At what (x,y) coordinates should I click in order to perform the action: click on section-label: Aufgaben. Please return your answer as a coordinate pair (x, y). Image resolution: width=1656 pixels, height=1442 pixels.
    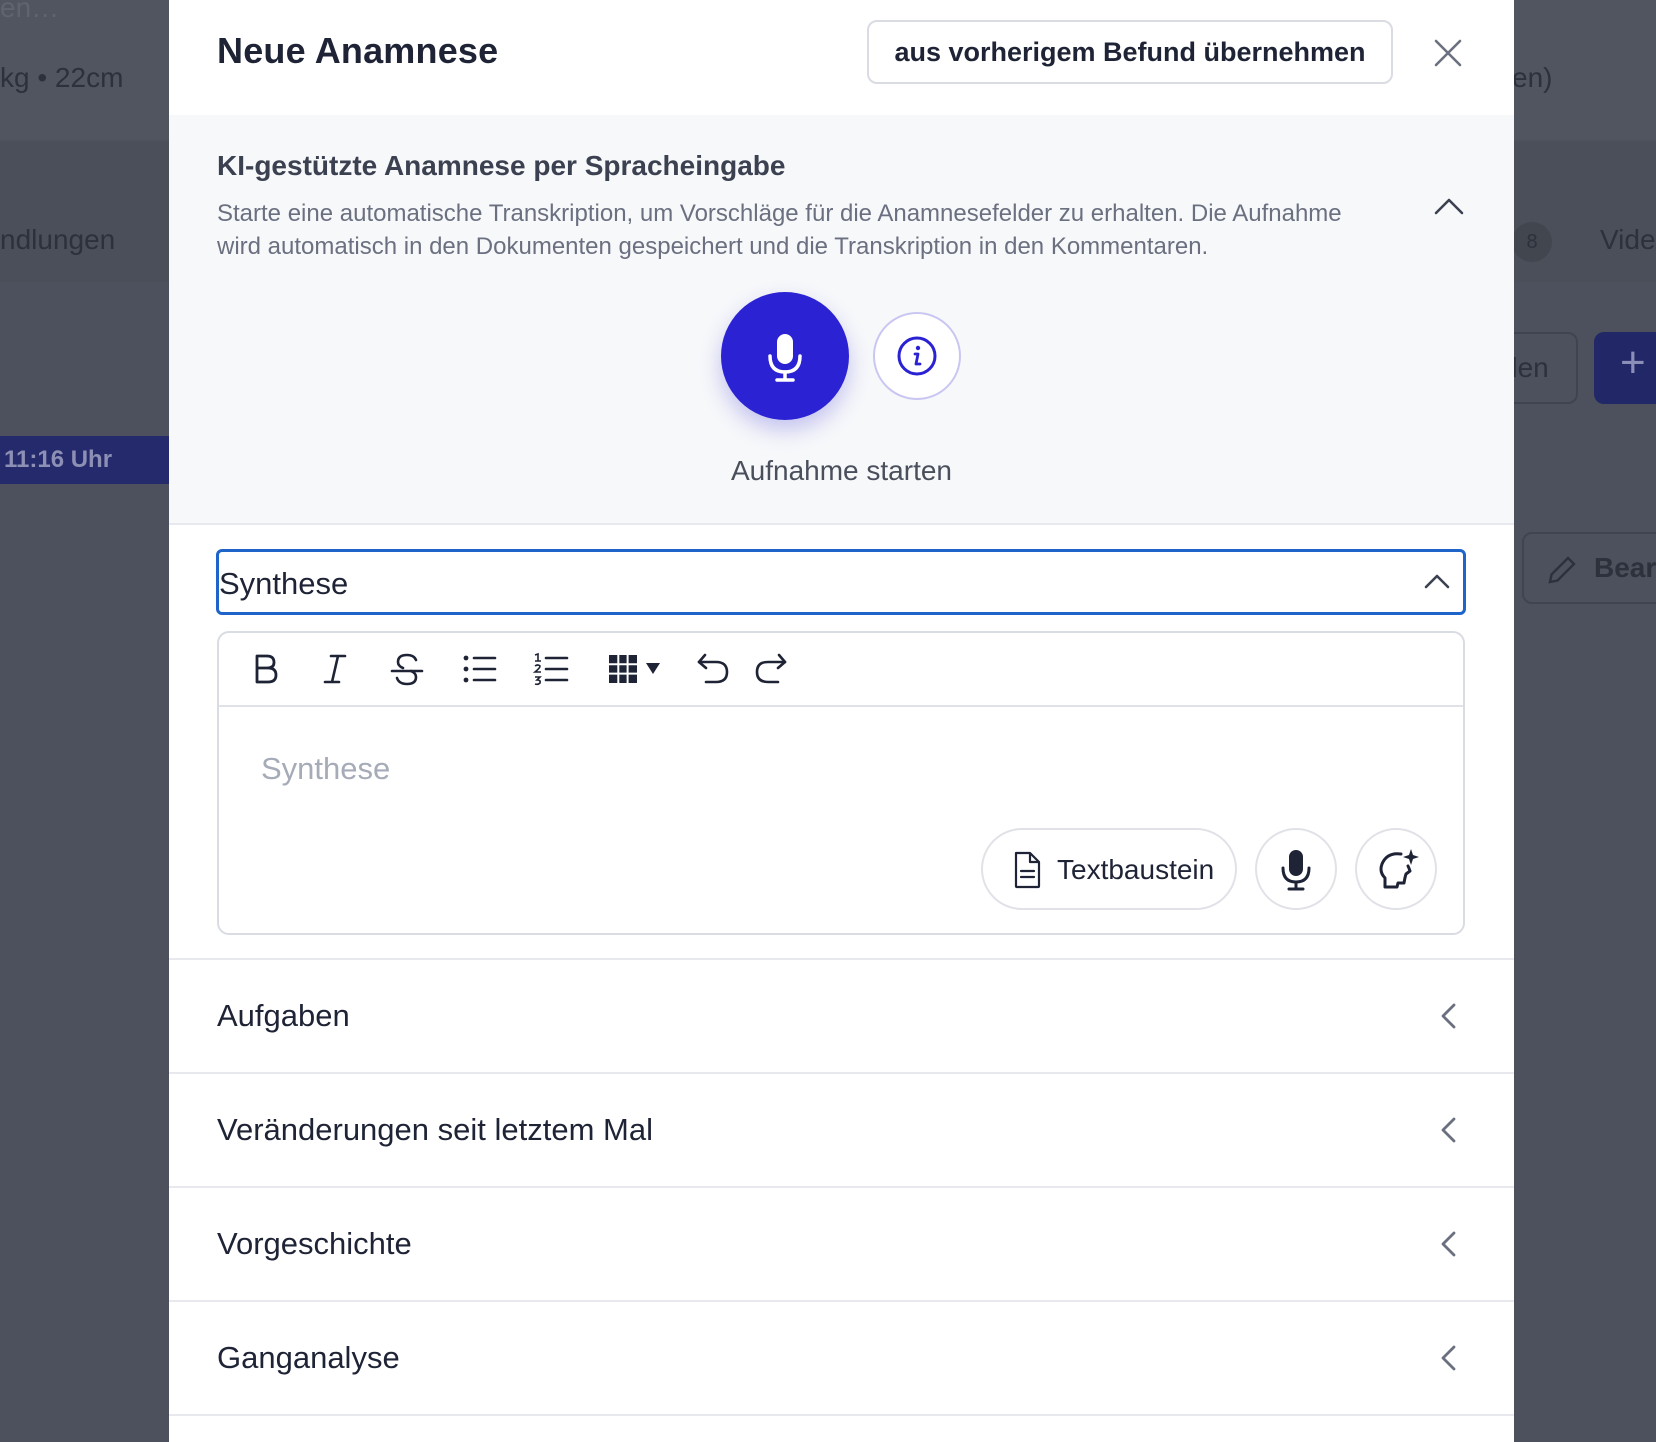
    Looking at the image, I should click on (283, 1015).